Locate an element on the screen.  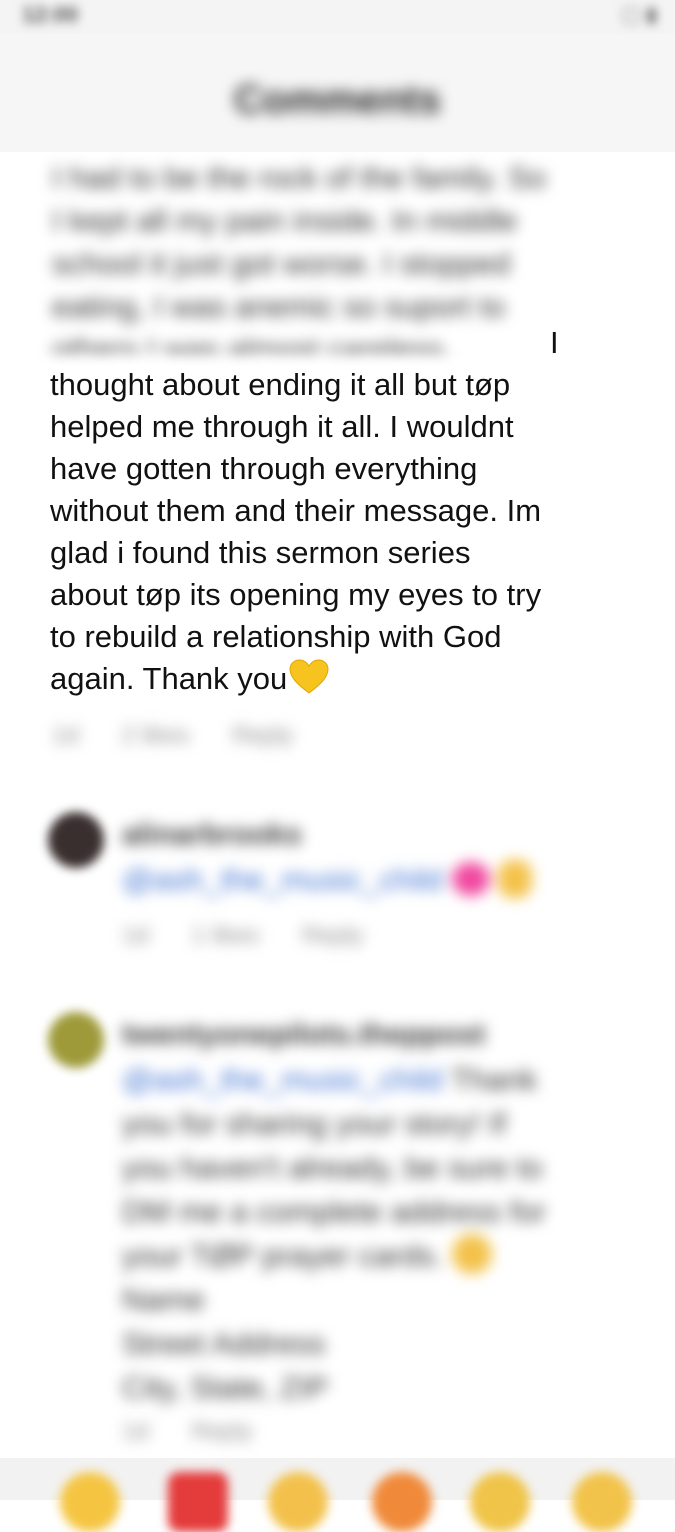
comment-line: Name is located at coordinates (163, 1299).